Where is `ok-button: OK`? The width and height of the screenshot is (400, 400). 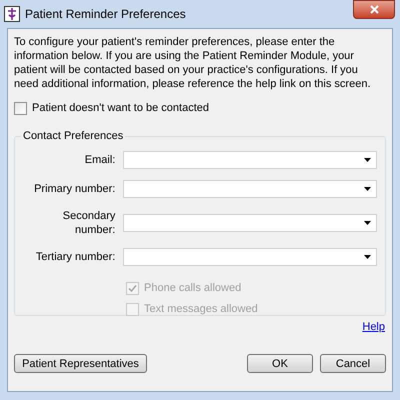
ok-button: OK is located at coordinates (280, 363).